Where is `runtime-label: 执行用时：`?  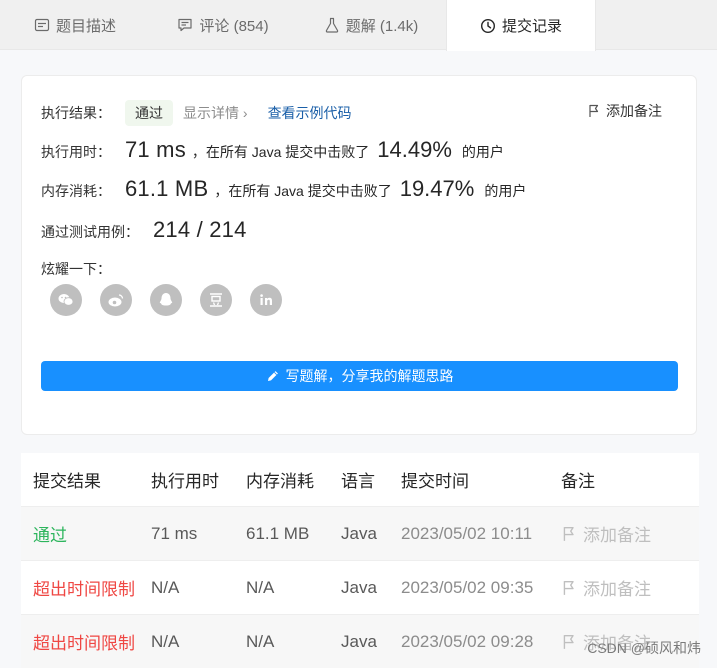
runtime-label: 执行用时： is located at coordinates (76, 152).